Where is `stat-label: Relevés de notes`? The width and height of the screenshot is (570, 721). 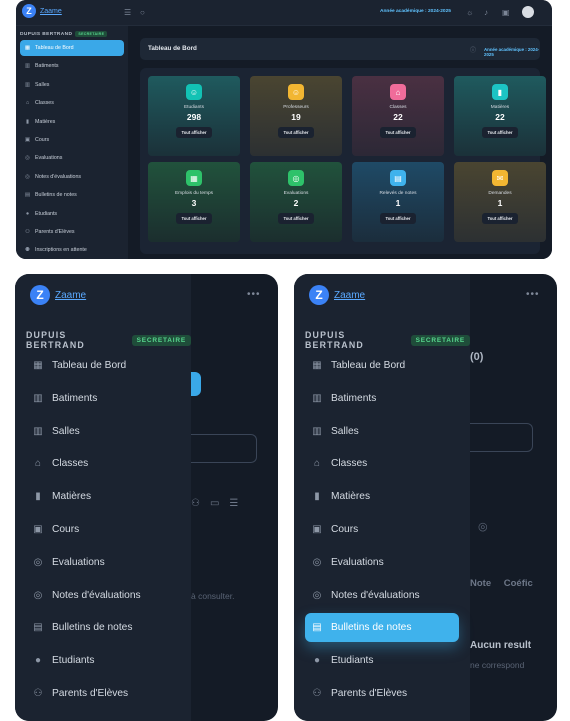
stat-label: Relevés de notes is located at coordinates (398, 193).